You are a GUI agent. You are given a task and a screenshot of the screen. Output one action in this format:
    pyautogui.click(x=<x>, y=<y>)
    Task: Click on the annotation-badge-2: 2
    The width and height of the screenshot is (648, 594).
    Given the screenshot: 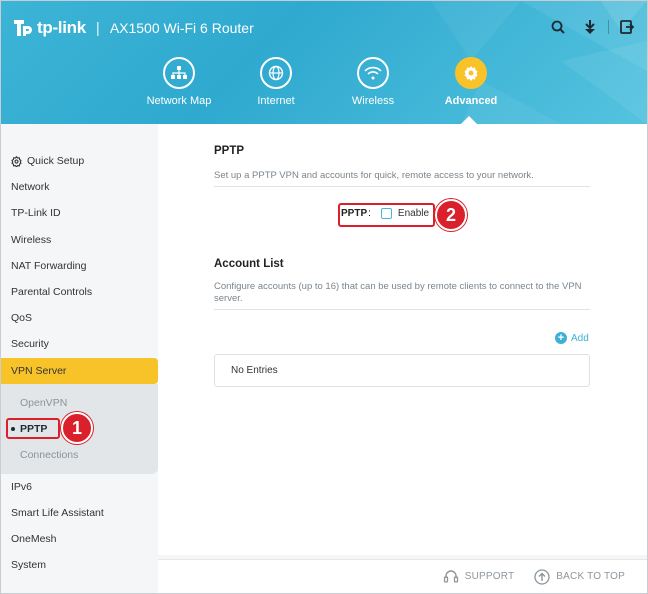 What is the action you would take?
    pyautogui.click(x=451, y=215)
    